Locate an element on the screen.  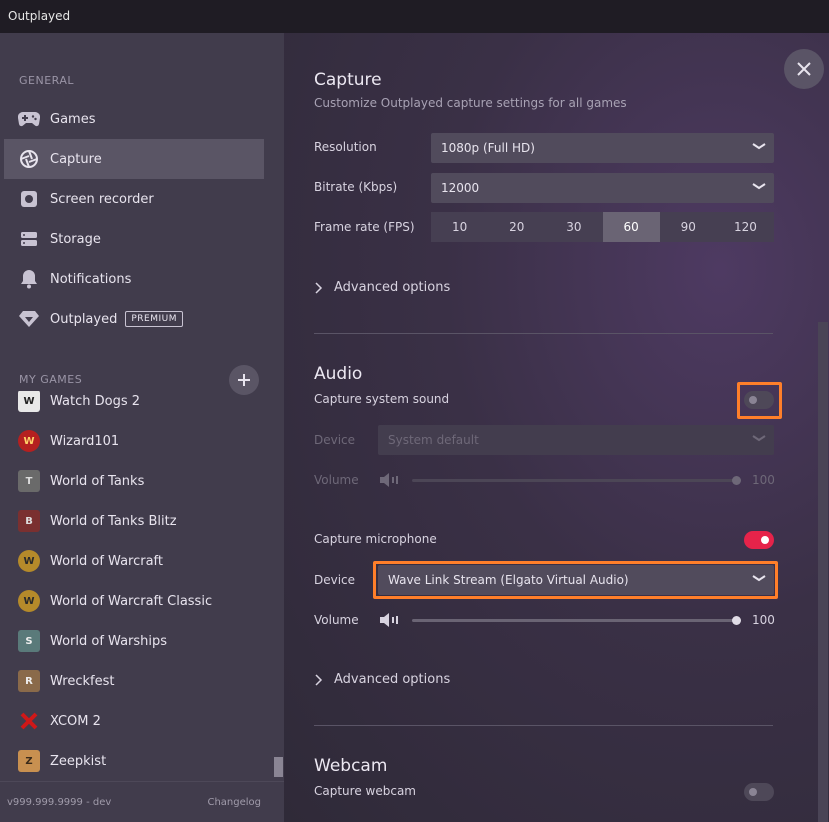
sidebar-item-label: Screen recorder is located at coordinates (102, 199).